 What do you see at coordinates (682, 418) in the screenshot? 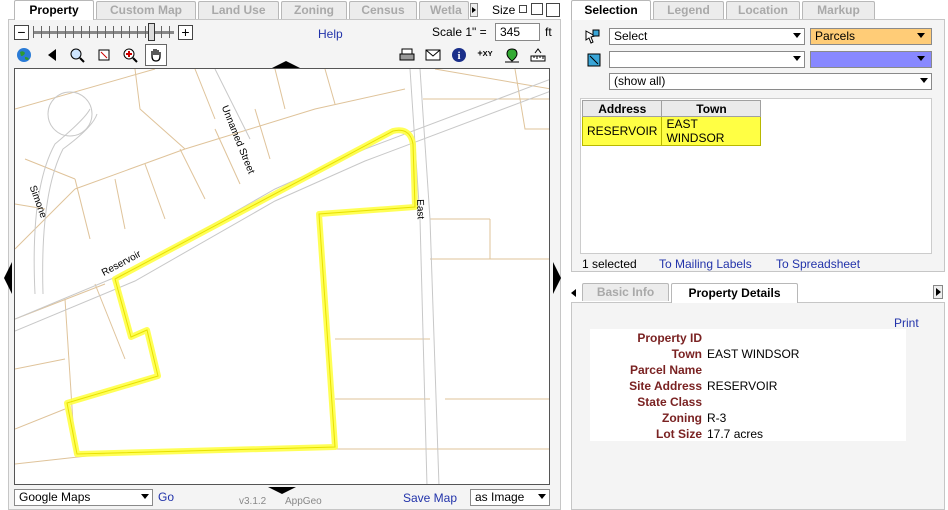
I see `detail-label: Zoning` at bounding box center [682, 418].